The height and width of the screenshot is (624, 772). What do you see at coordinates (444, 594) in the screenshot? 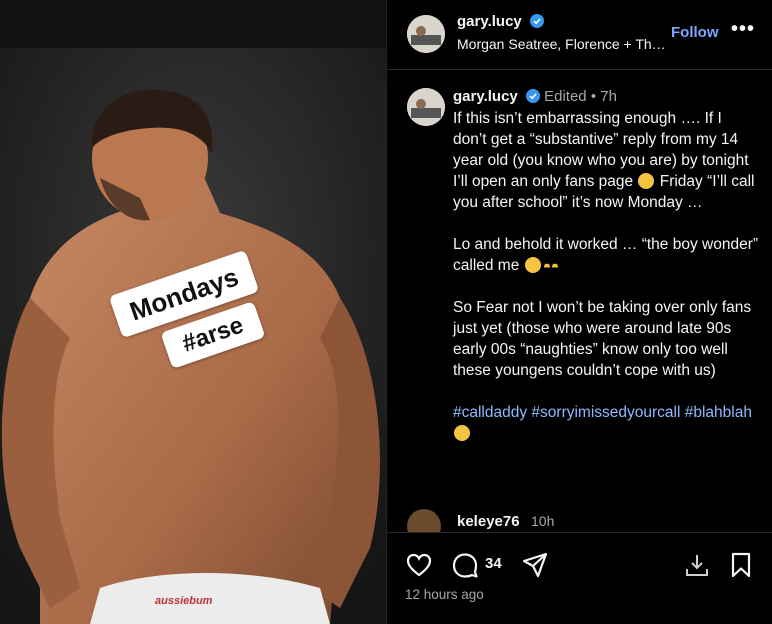
I see `post-timestamp: 12 hours ago` at bounding box center [444, 594].